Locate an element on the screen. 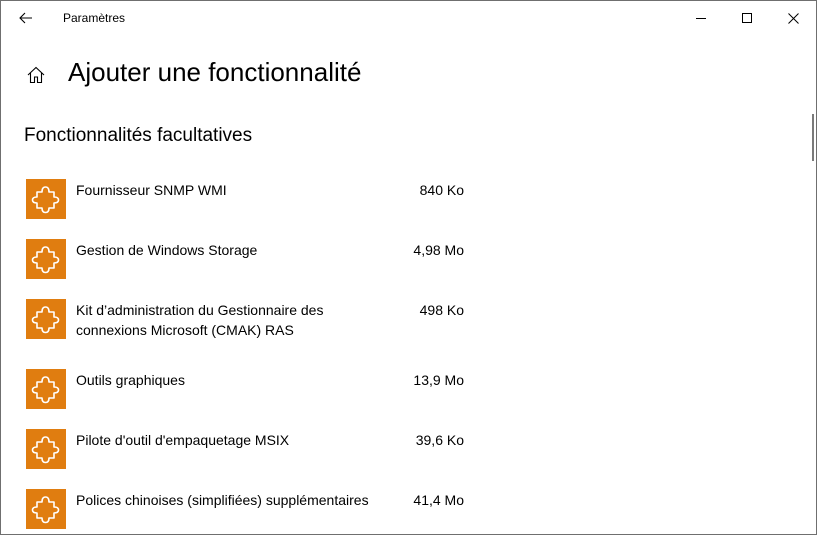 The width and height of the screenshot is (817, 535). home-button is located at coordinates (36, 75).